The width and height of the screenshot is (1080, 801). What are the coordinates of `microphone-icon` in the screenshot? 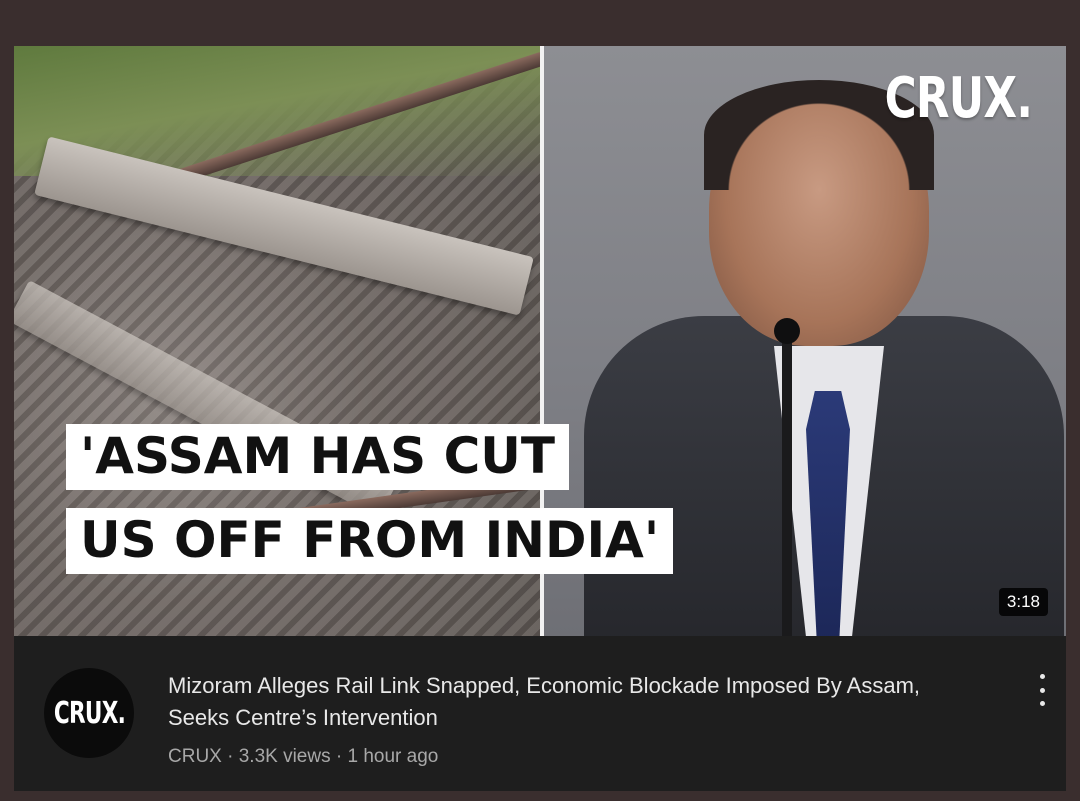 It's located at (787, 331).